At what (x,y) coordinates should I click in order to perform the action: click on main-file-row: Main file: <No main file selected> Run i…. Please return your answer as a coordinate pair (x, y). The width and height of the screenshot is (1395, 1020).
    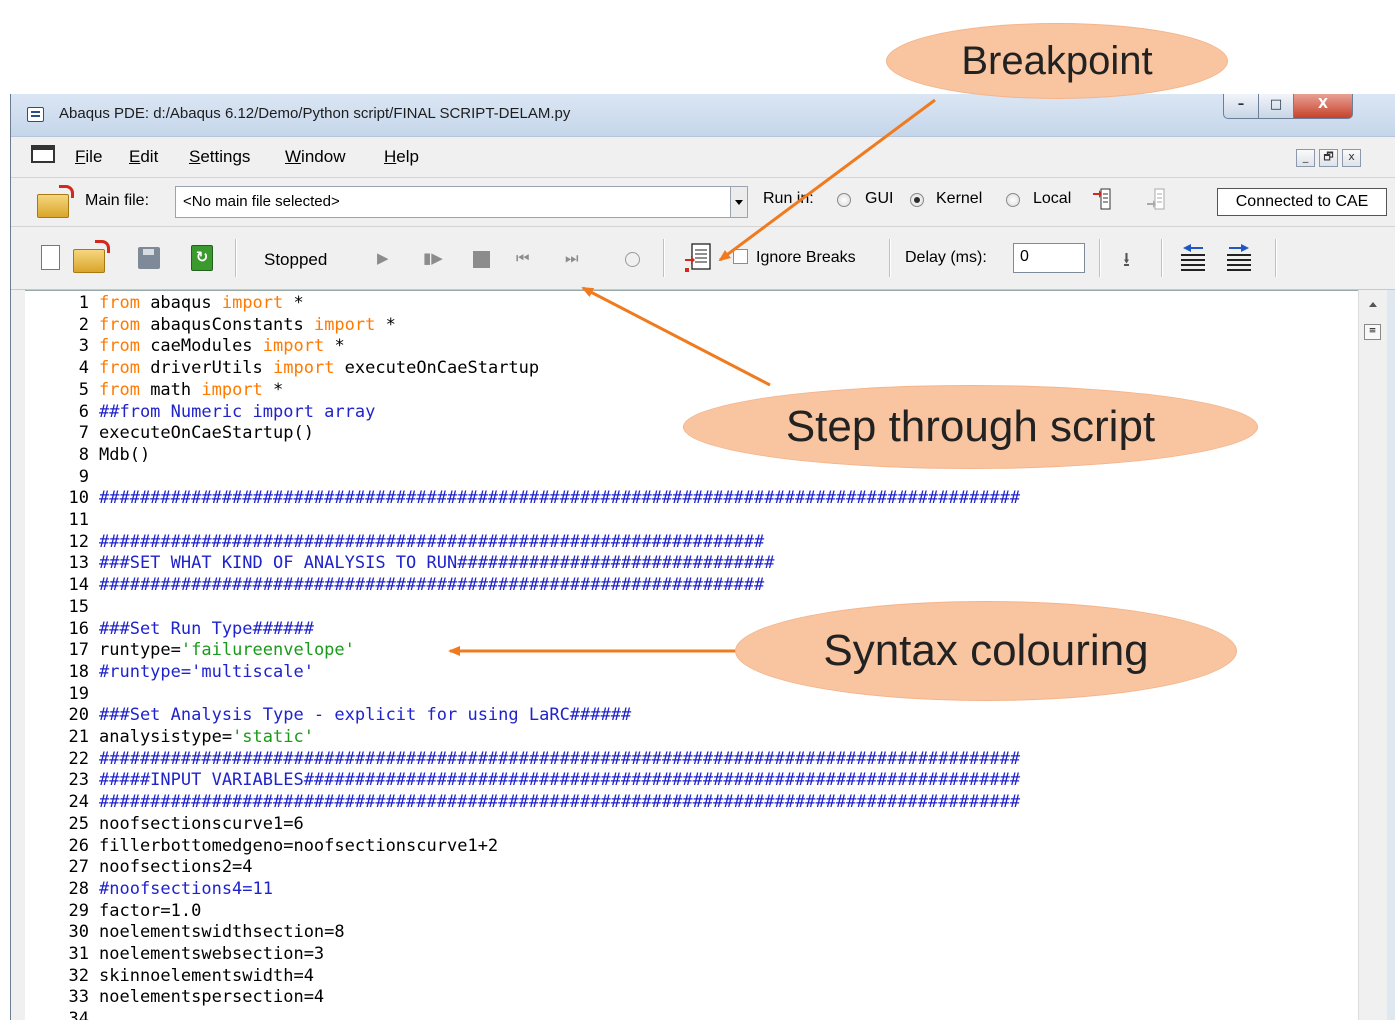
    Looking at the image, I should click on (703, 202).